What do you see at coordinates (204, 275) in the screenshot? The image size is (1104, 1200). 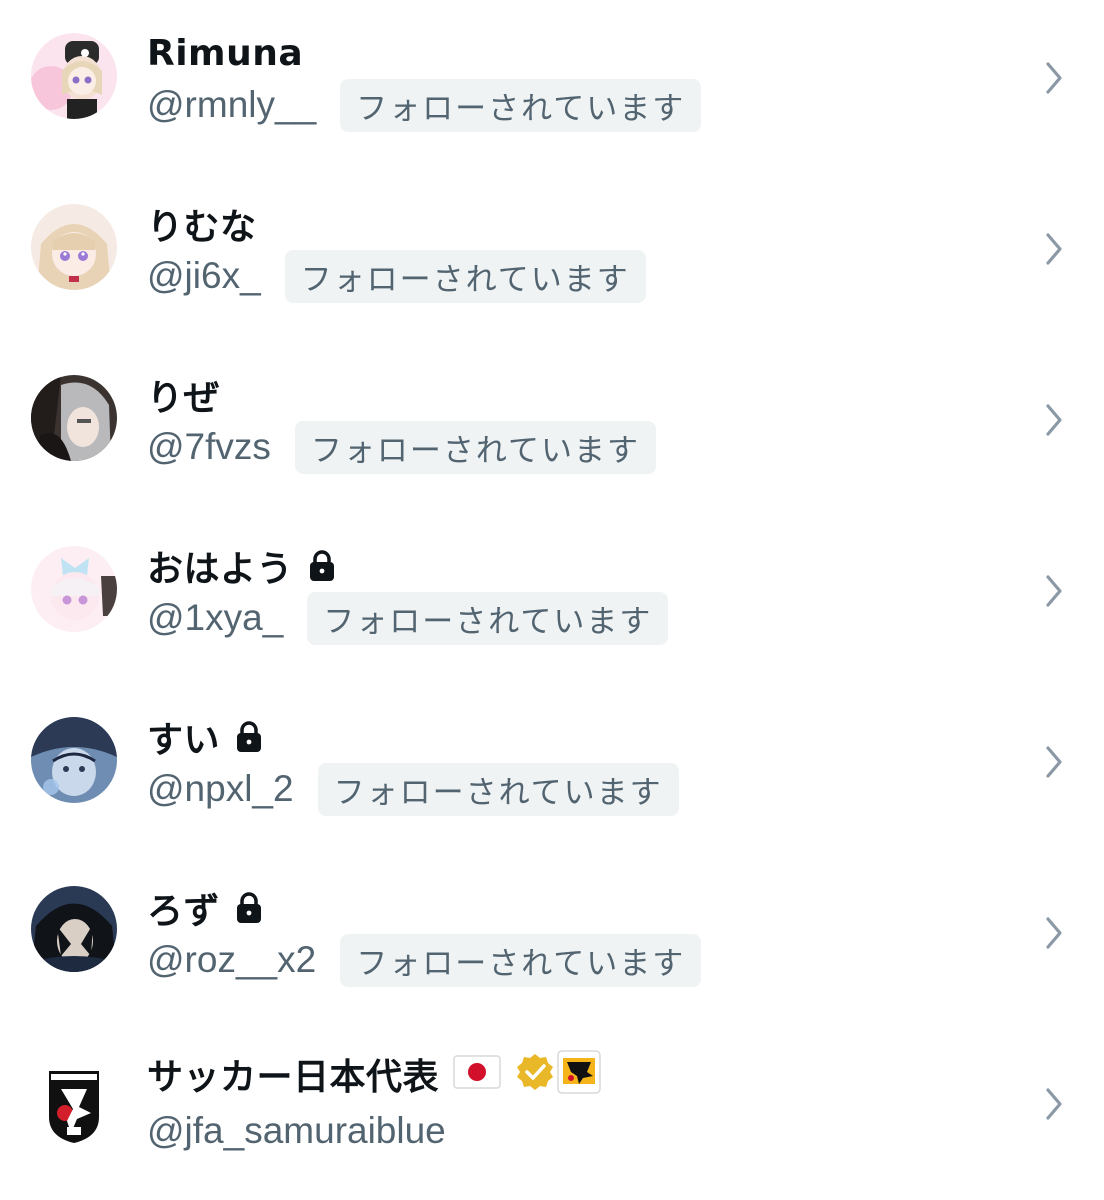 I see `user-handle: @ji6x_` at bounding box center [204, 275].